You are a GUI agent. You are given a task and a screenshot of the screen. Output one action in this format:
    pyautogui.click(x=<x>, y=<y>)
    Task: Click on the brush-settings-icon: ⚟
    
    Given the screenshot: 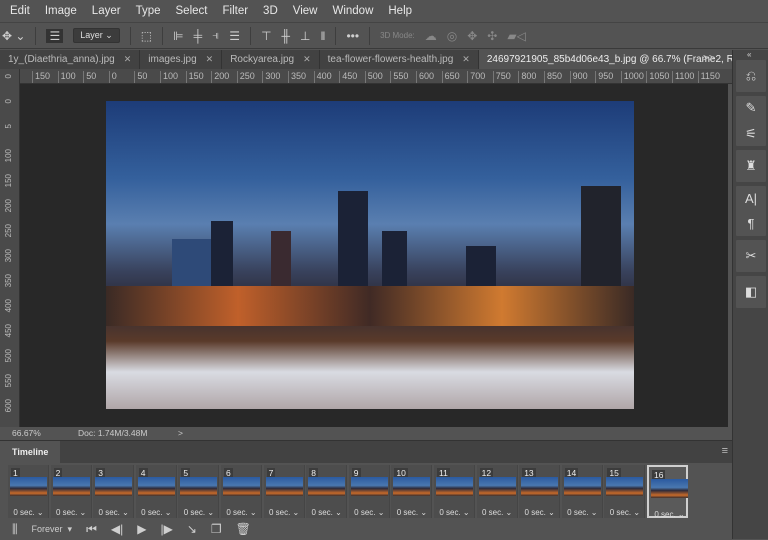 What is the action you would take?
    pyautogui.click(x=751, y=134)
    